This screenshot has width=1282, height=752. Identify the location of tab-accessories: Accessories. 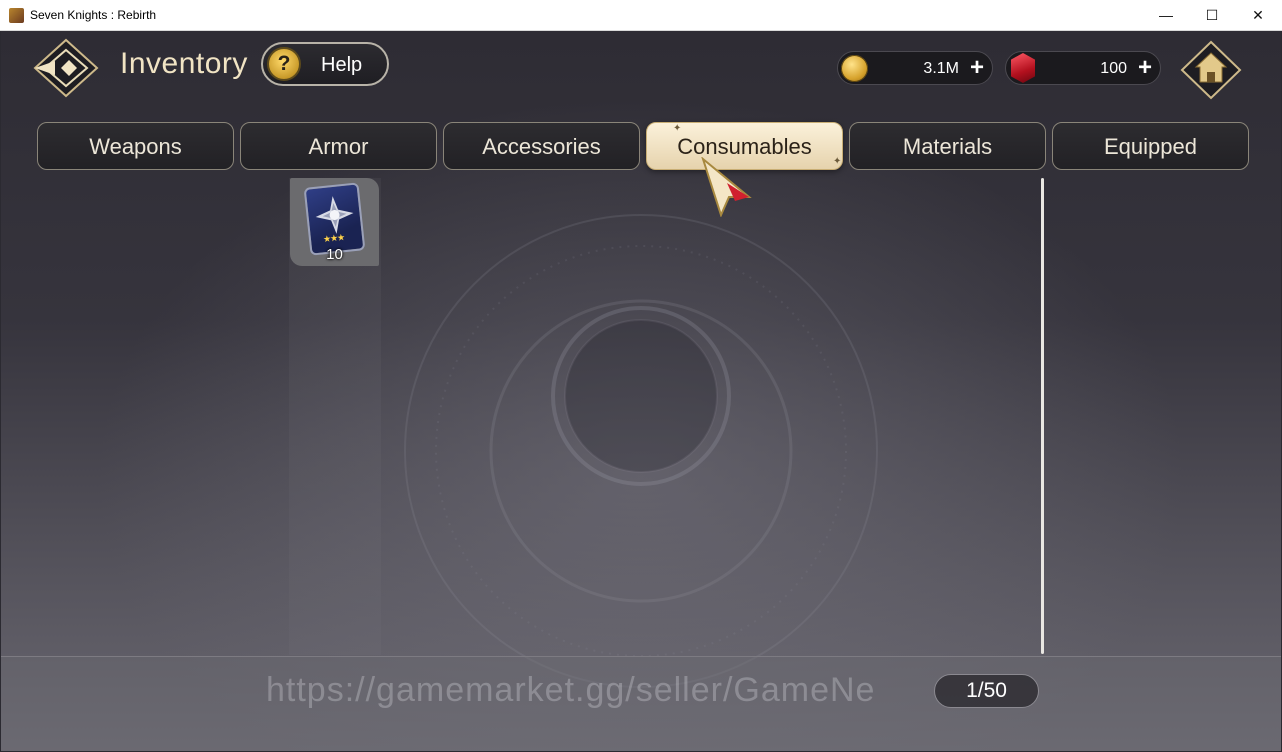
(541, 146).